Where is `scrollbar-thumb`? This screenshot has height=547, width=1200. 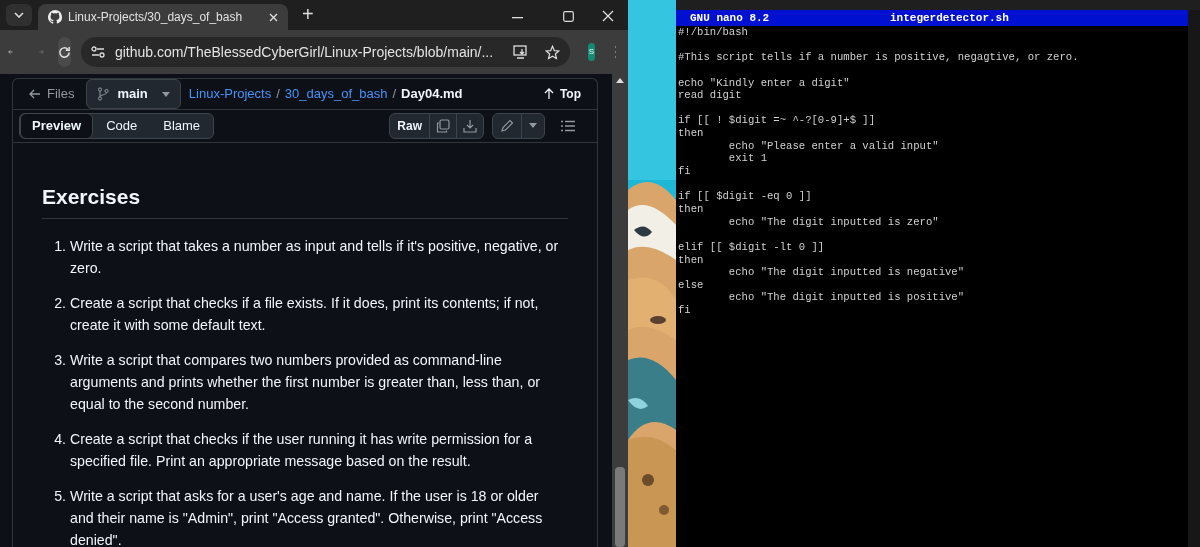
scrollbar-thumb is located at coordinates (620, 507).